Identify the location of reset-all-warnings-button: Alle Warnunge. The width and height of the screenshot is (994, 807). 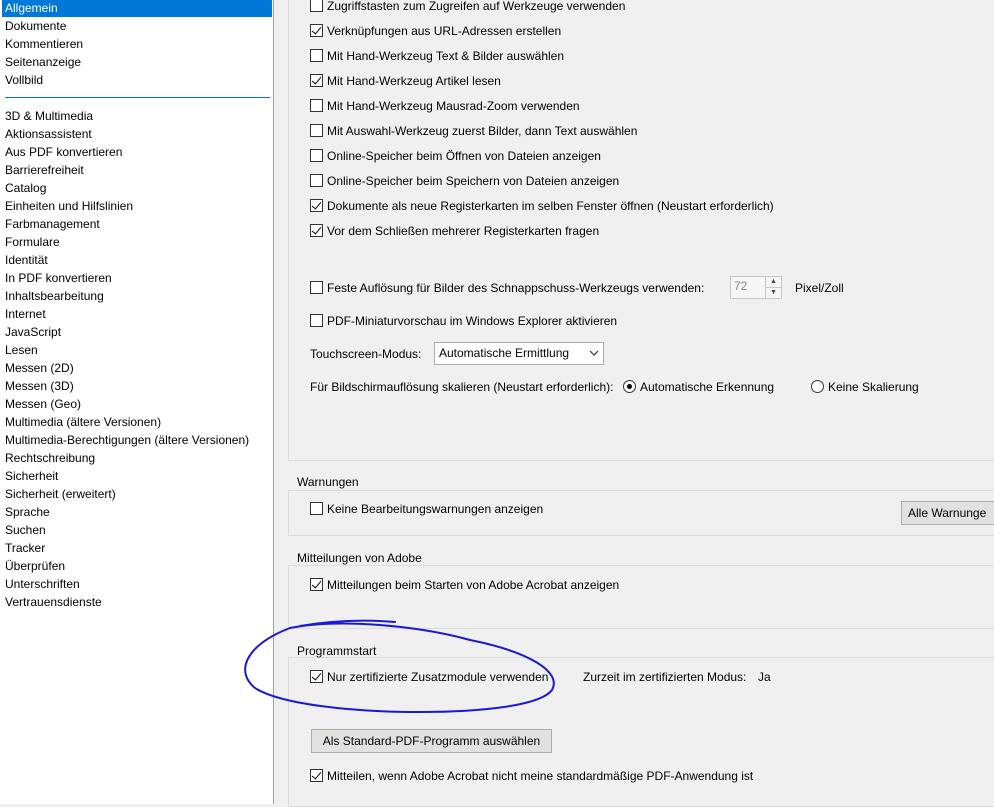
(947, 513).